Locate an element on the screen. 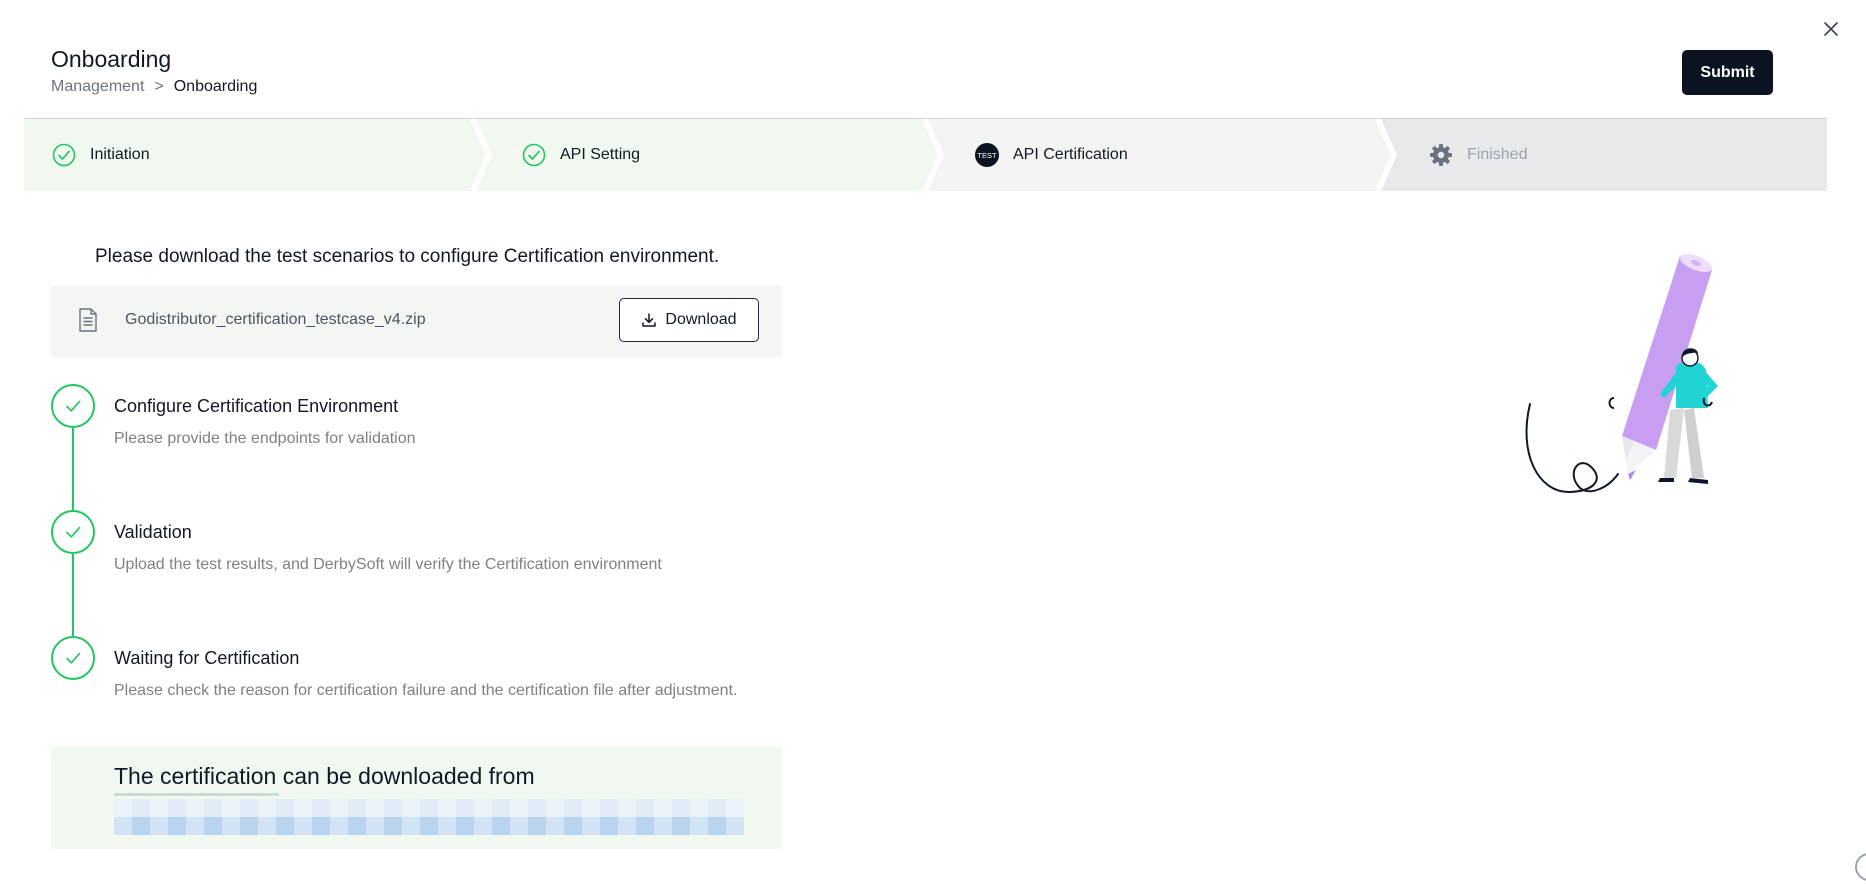  gear-icon is located at coordinates (1441, 155).